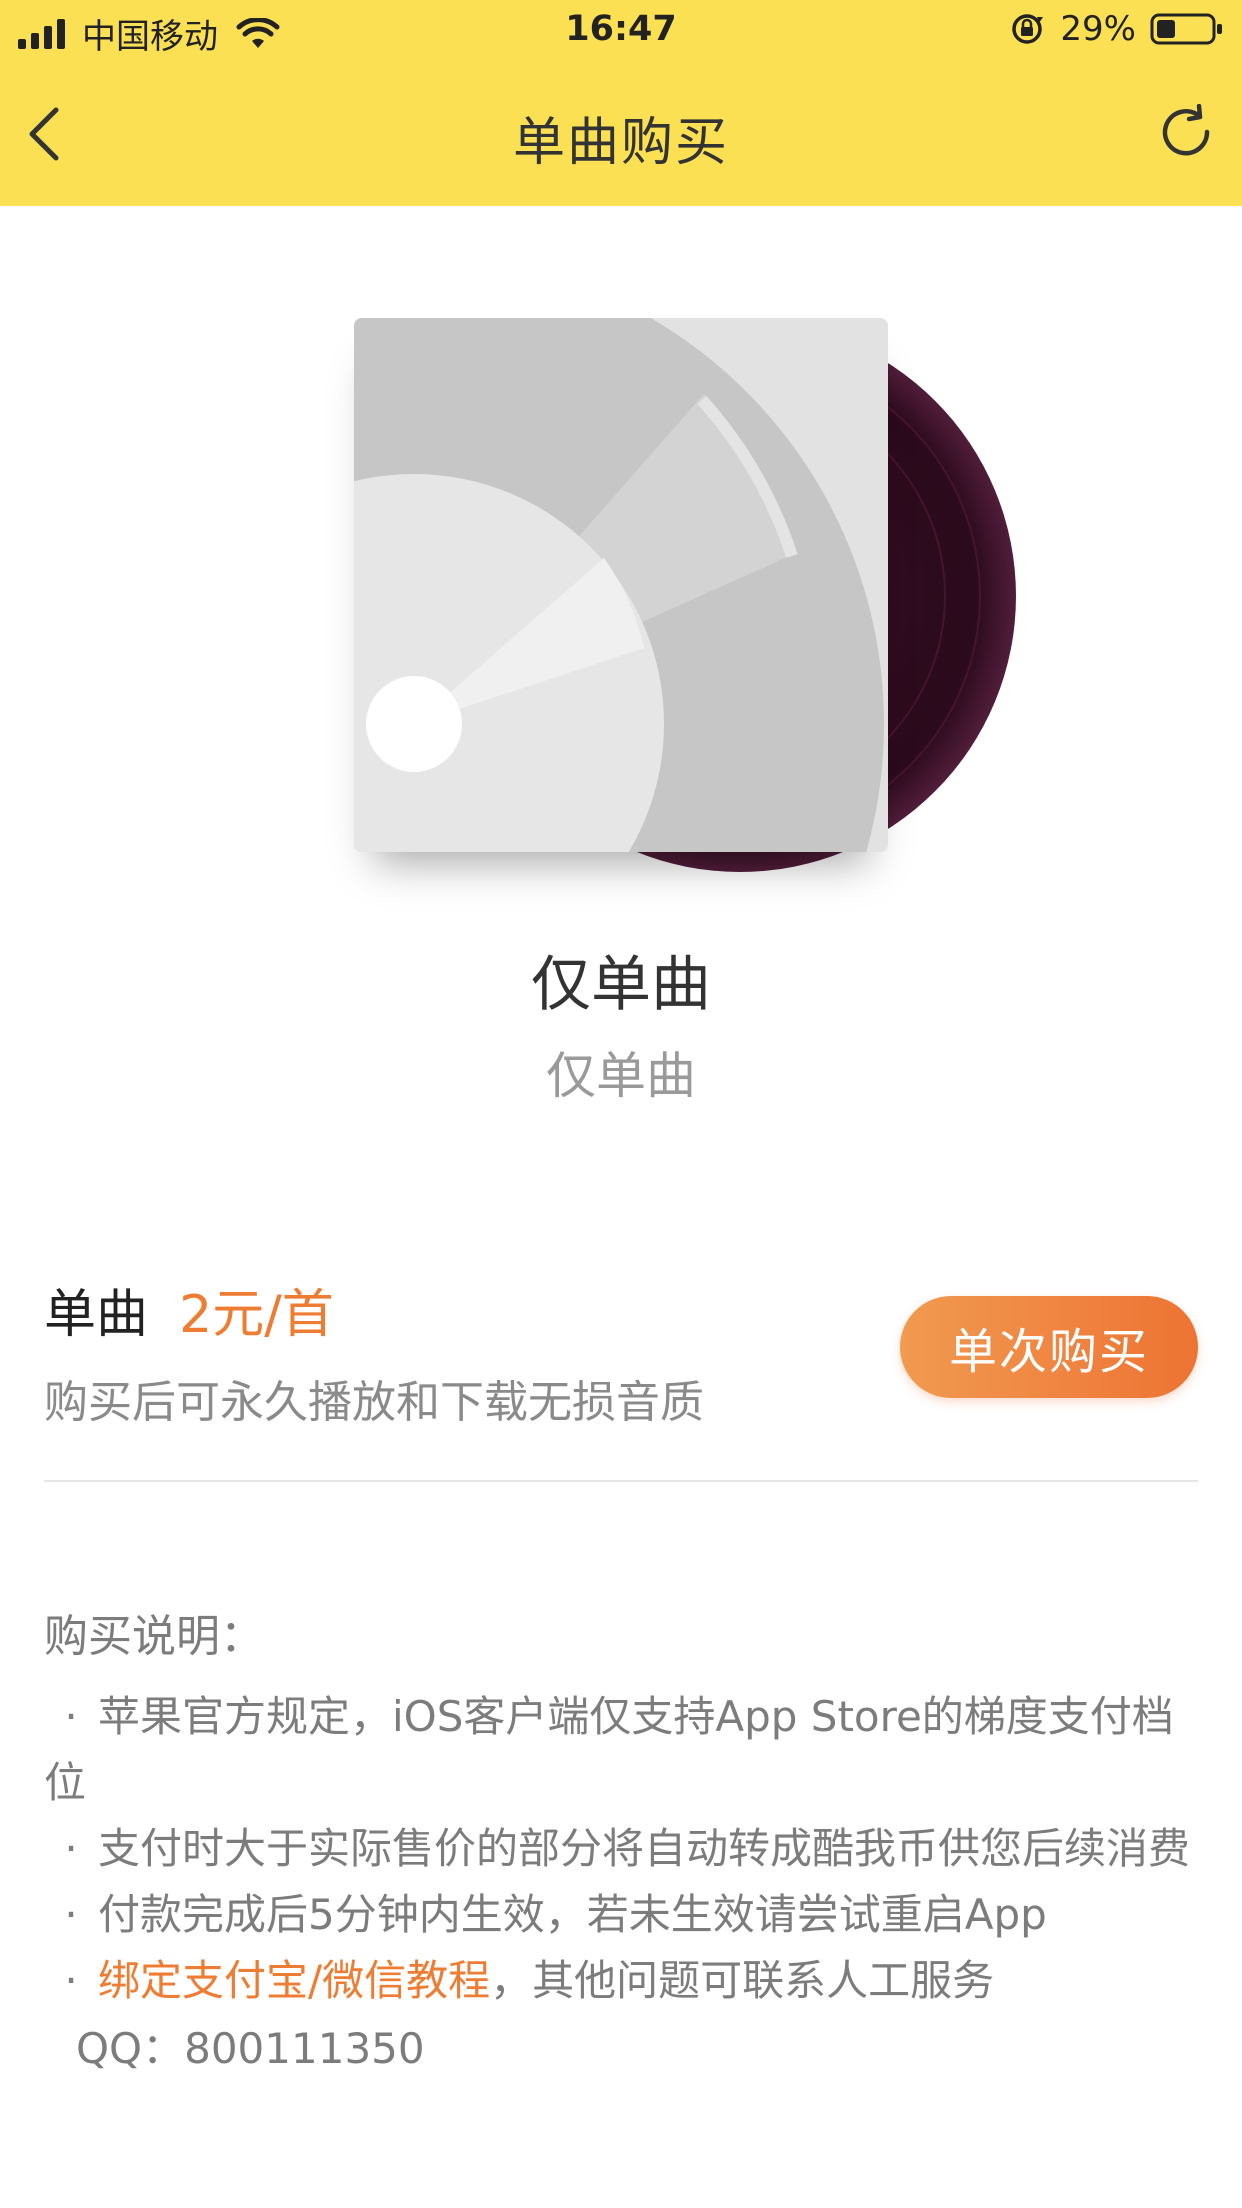 This screenshot has height=2208, width=1242. I want to click on note-item: · 支付时大于实际售价的部分将自动转成酷我币供您后续消费, so click(624, 1849).